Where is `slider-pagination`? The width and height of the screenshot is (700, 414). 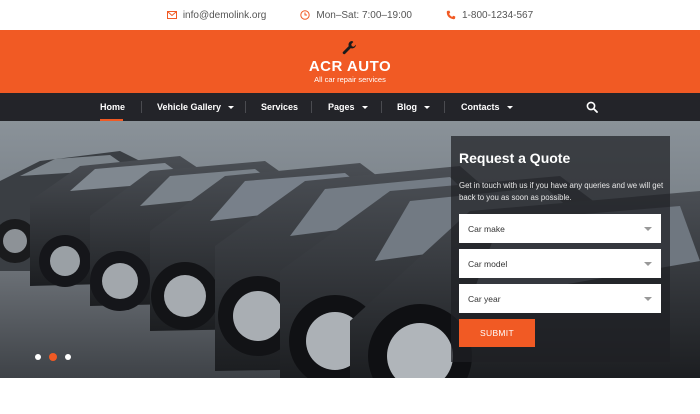 slider-pagination is located at coordinates (53, 357).